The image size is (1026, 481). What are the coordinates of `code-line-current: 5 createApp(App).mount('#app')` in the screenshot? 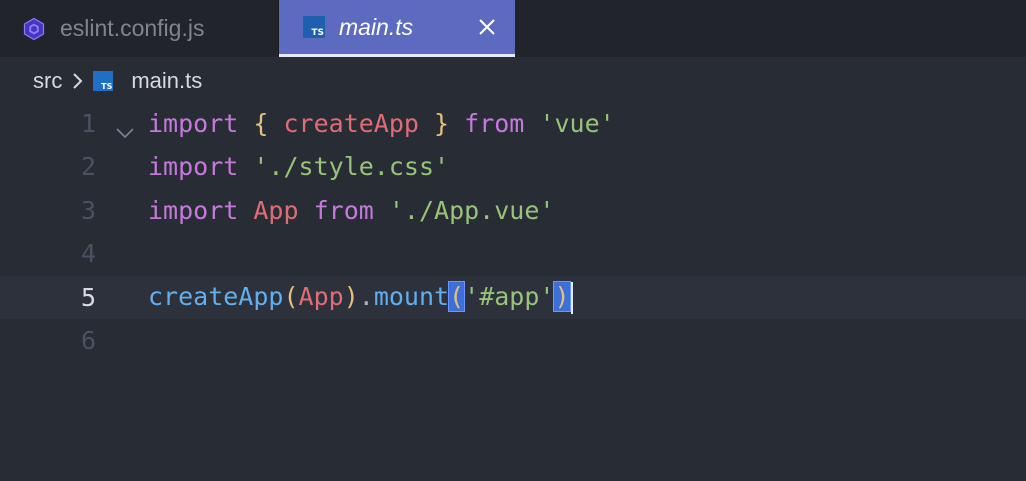 It's located at (513, 297).